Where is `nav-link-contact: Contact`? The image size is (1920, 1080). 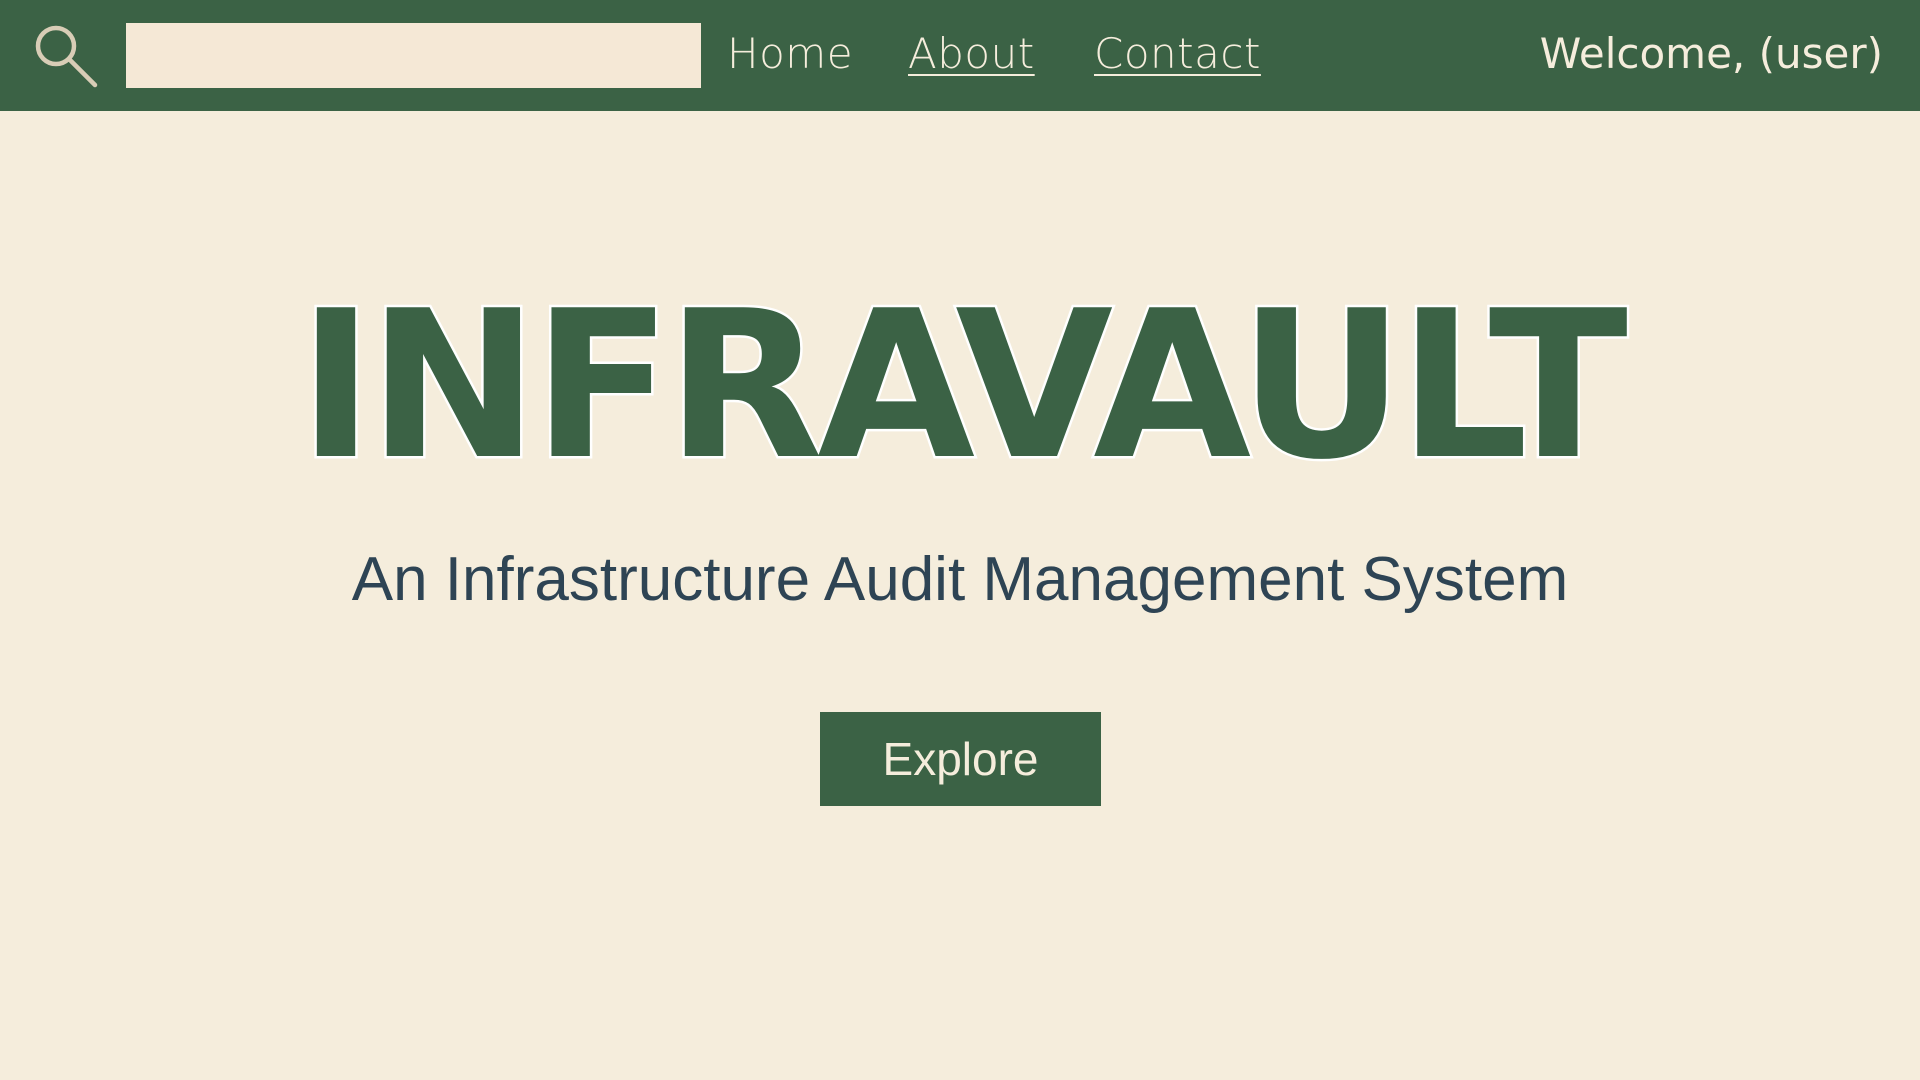 nav-link-contact: Contact is located at coordinates (1177, 54).